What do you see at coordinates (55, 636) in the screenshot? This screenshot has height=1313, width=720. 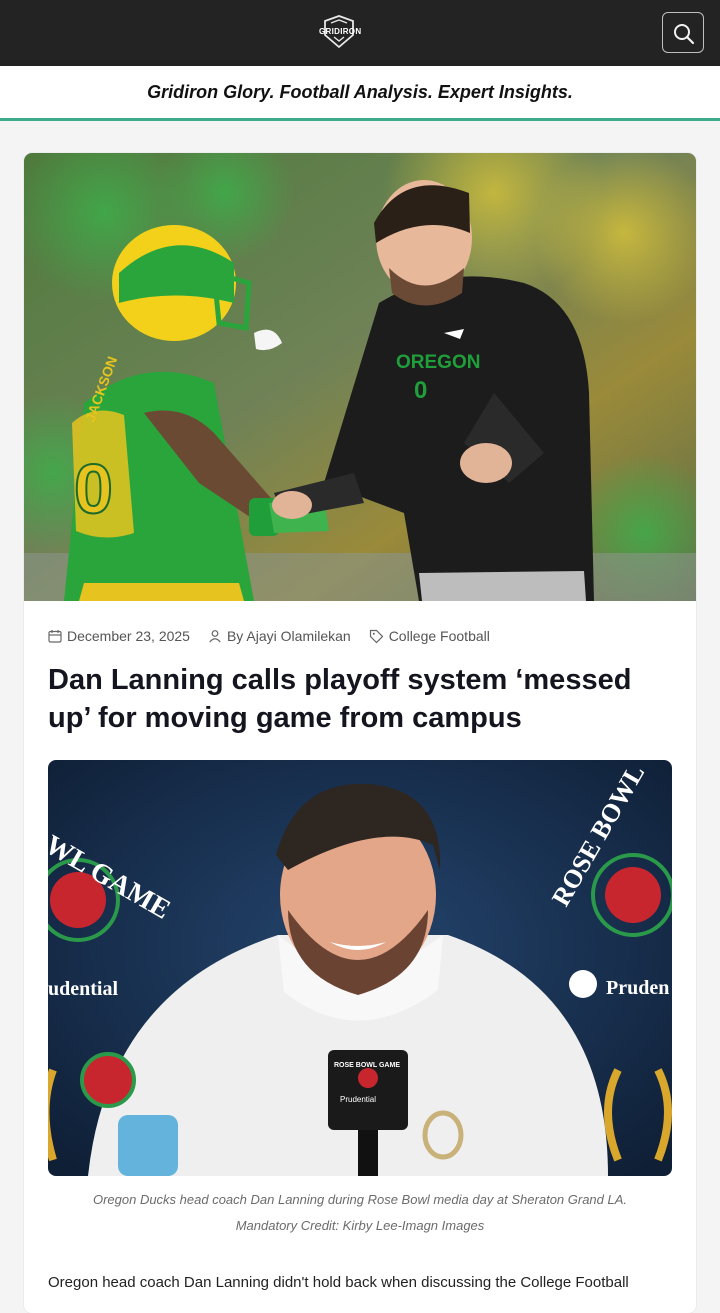 I see `calendar-icon` at bounding box center [55, 636].